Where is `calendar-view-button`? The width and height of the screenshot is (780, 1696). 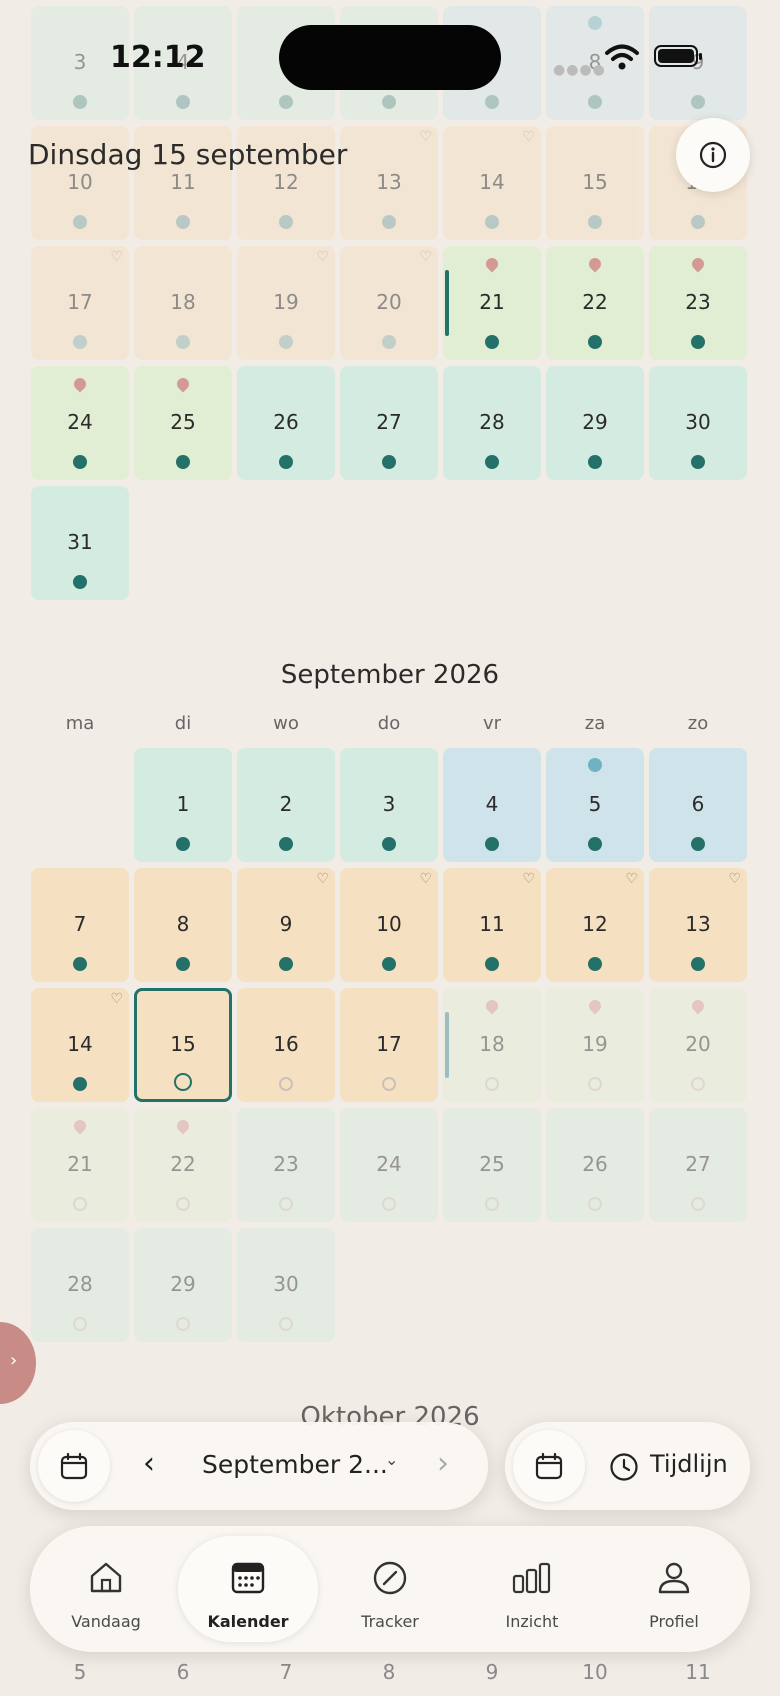
calendar-view-button is located at coordinates (549, 1466).